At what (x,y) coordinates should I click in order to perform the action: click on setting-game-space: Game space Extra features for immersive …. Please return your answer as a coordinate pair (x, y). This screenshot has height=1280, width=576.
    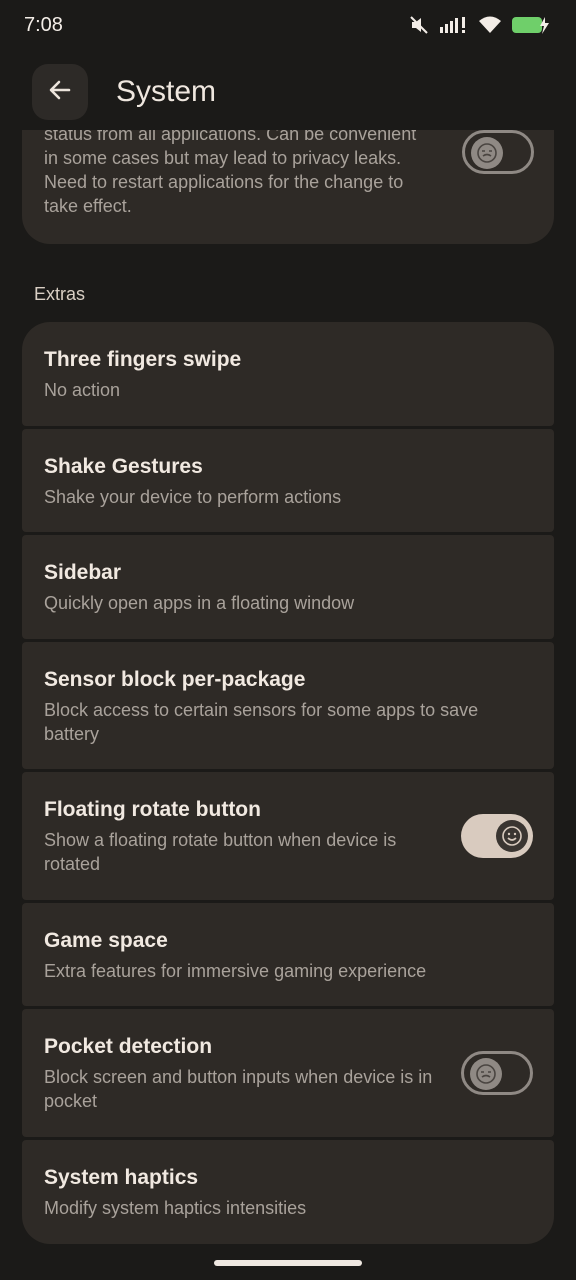
    Looking at the image, I should click on (288, 954).